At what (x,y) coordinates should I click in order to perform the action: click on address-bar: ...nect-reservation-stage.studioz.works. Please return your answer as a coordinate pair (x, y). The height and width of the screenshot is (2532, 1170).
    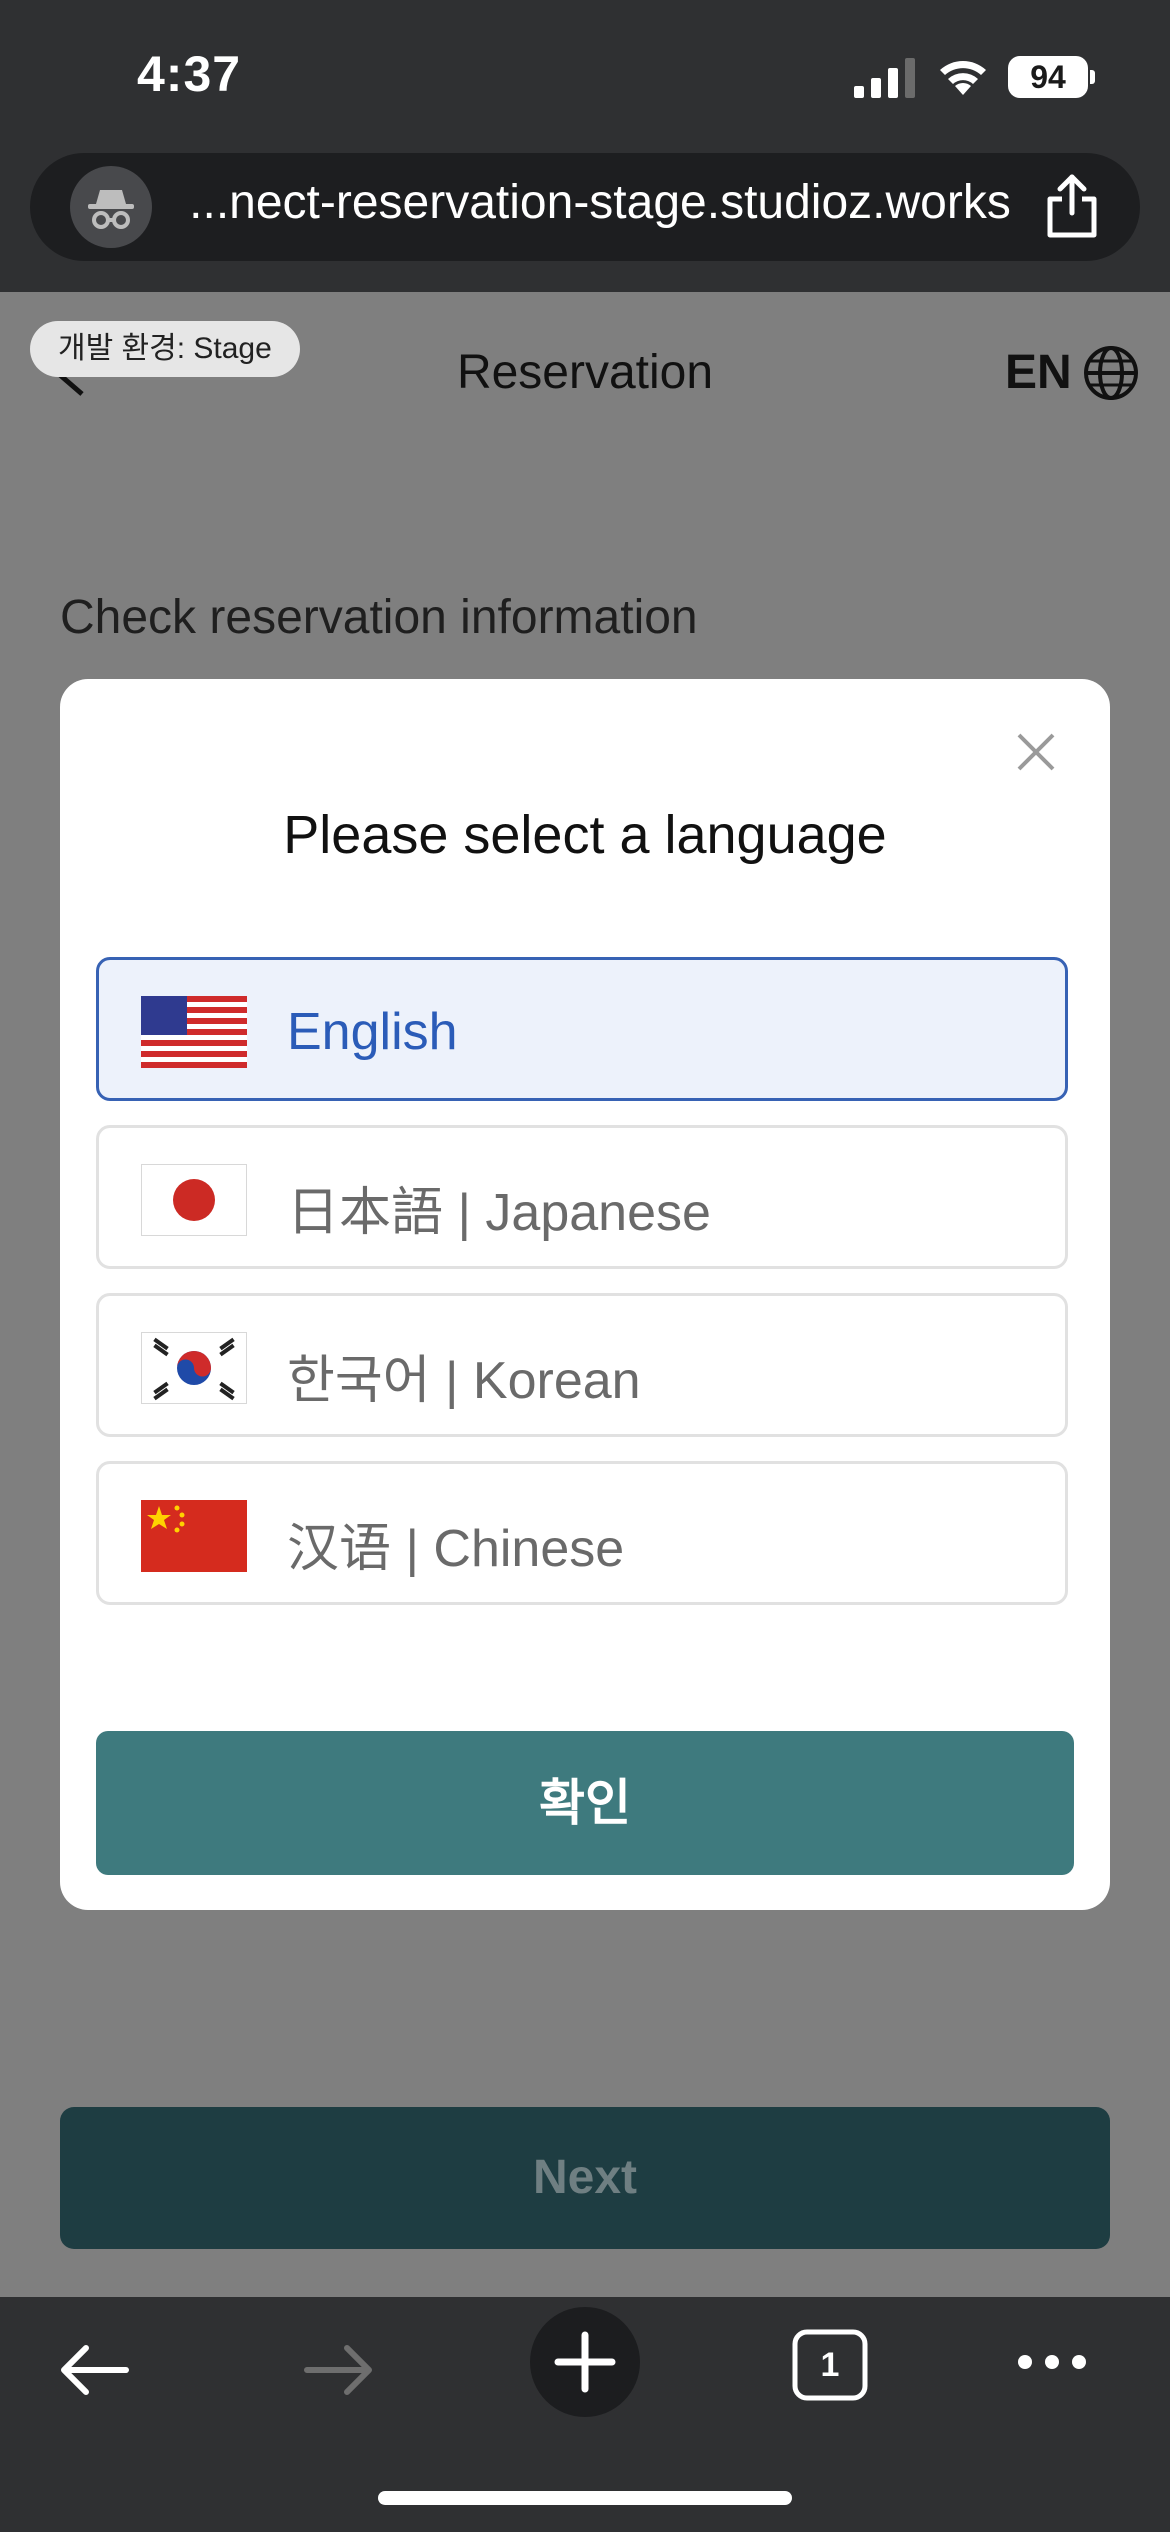
    Looking at the image, I should click on (585, 207).